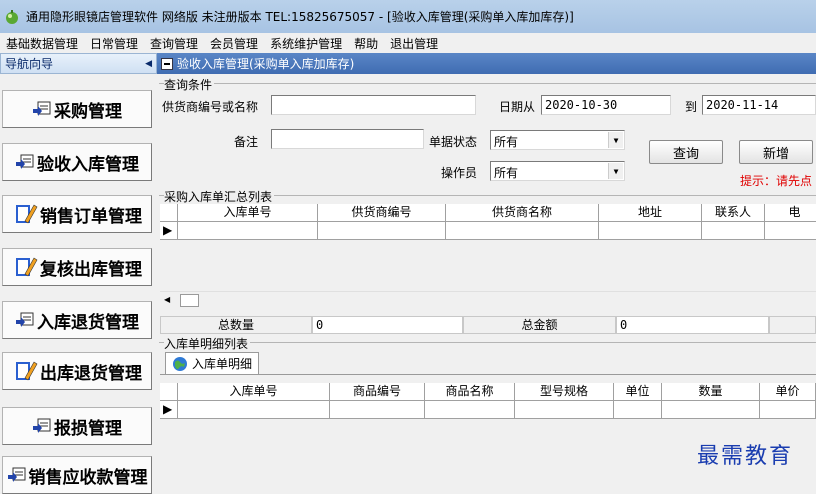  Describe the element at coordinates (88, 428) in the screenshot. I see `nav-label: 报损管理` at that location.